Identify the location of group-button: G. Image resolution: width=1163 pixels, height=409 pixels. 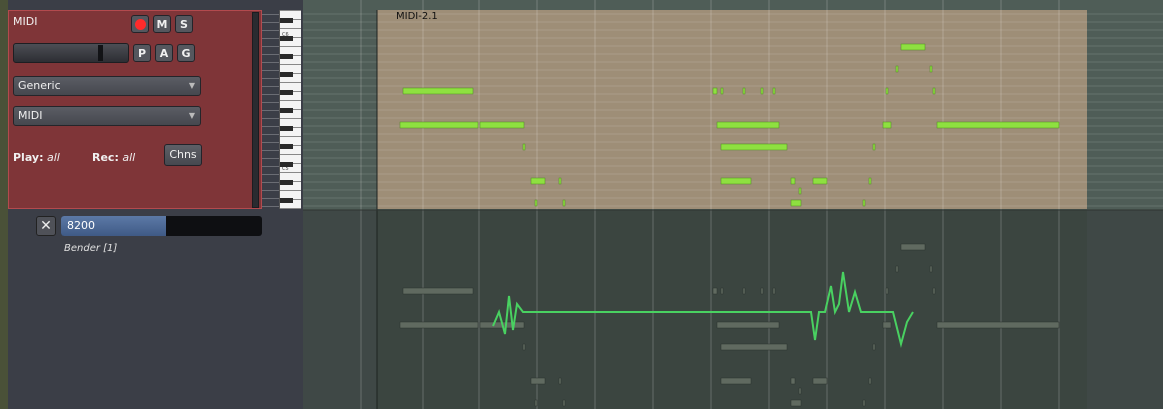
(186, 53).